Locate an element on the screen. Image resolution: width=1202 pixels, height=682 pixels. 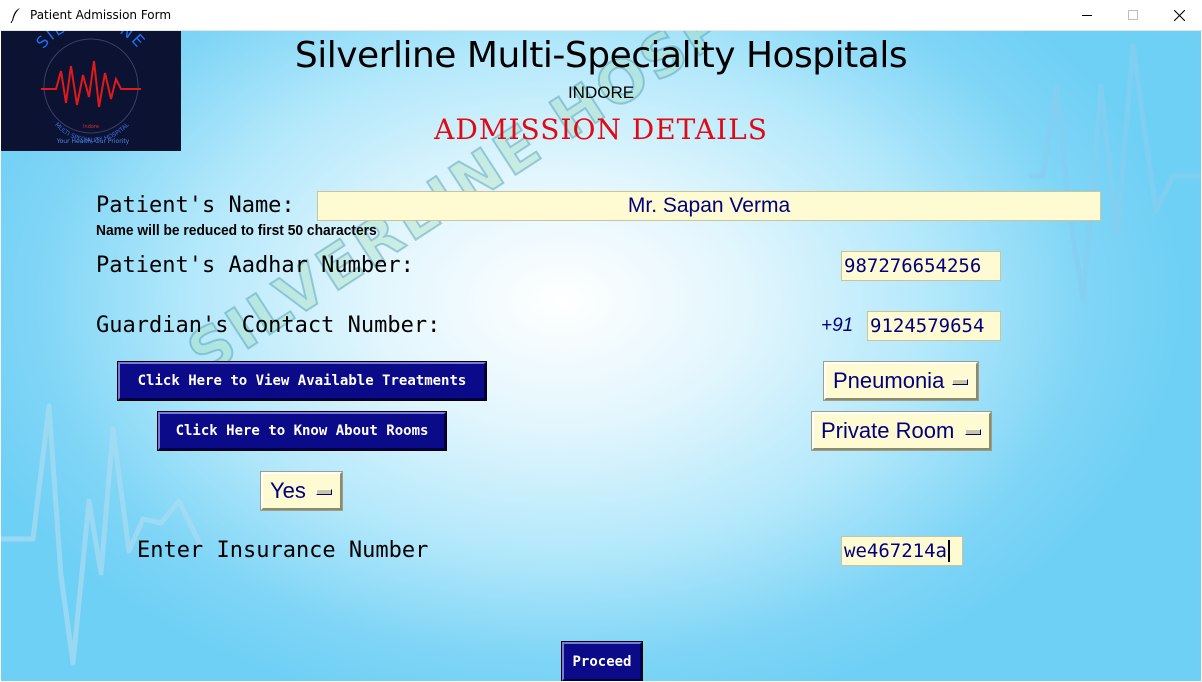
patient-name-label: Patient's Name: is located at coordinates (195, 205).